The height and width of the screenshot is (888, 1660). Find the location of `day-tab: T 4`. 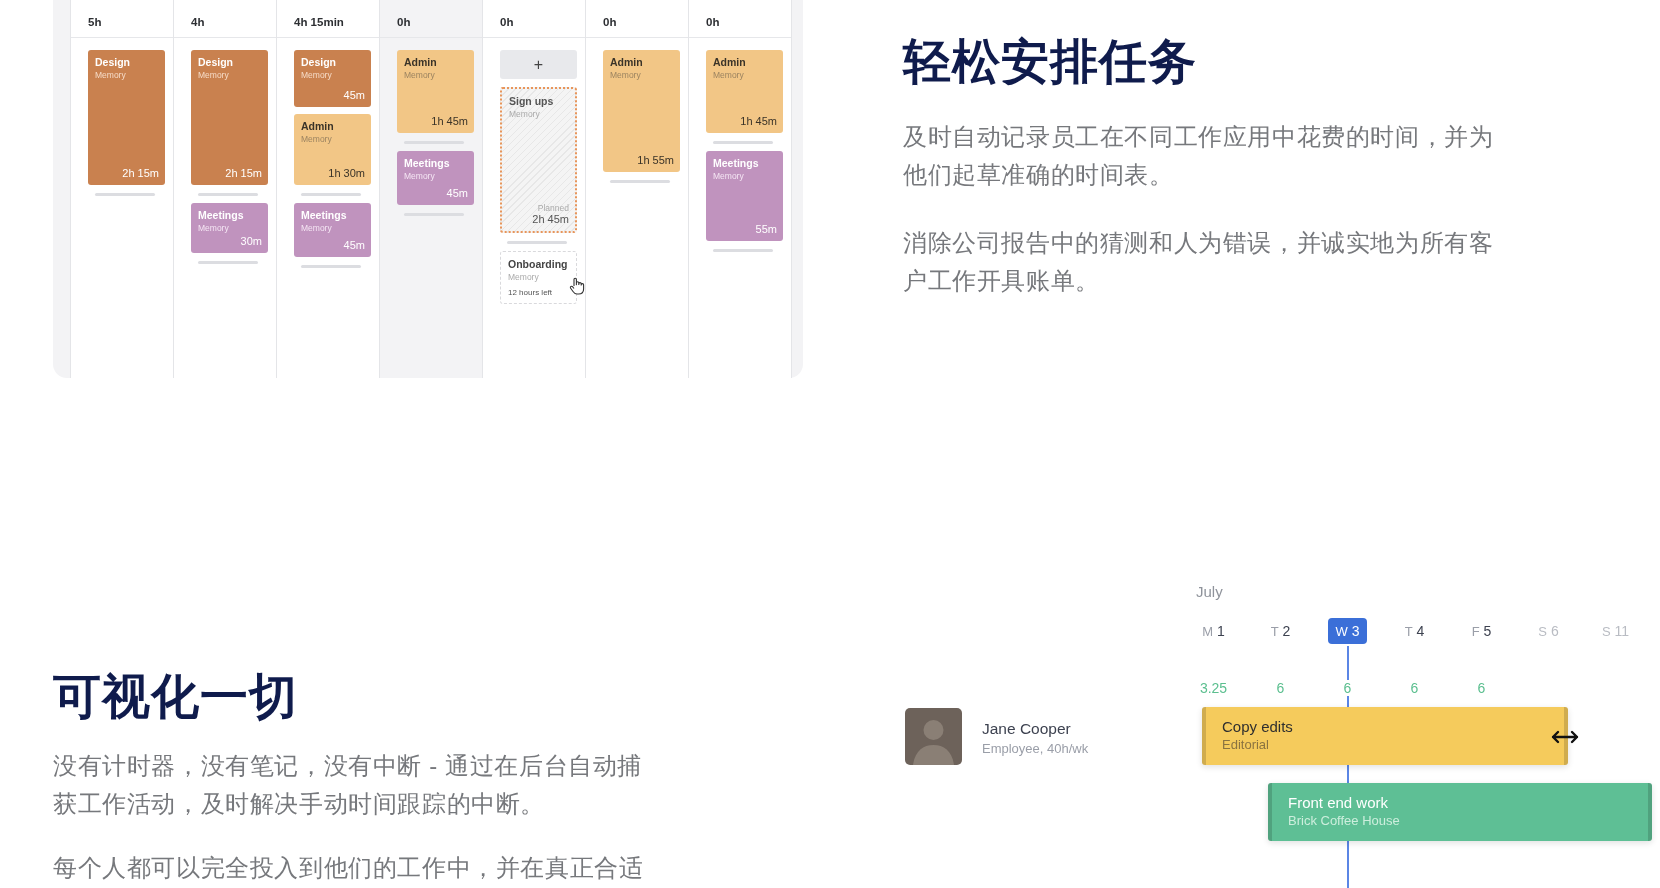

day-tab: T 4 is located at coordinates (1414, 631).